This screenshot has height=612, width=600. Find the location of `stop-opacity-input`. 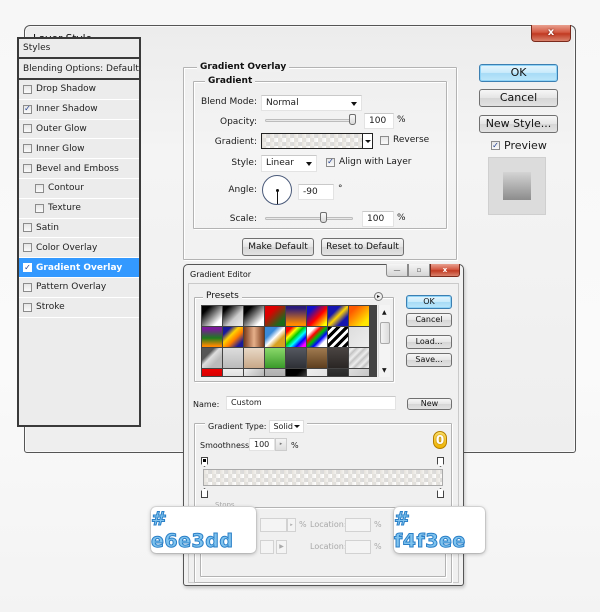

stop-opacity-input is located at coordinates (273, 525).